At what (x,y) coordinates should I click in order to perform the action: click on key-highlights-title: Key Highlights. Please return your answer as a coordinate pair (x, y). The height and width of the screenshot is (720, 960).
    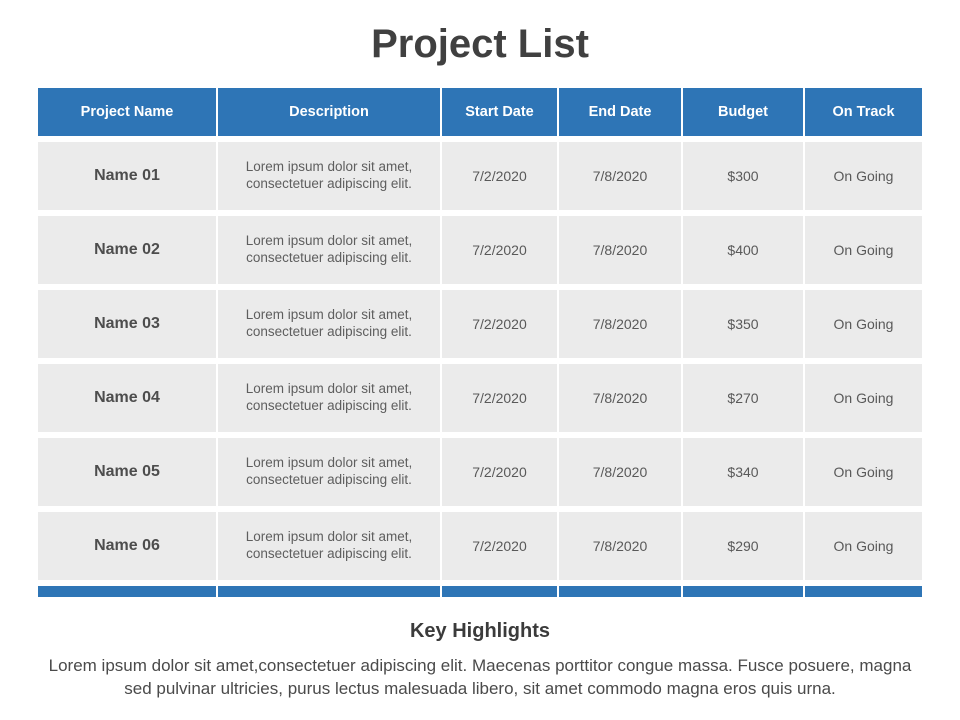
    Looking at the image, I should click on (479, 631).